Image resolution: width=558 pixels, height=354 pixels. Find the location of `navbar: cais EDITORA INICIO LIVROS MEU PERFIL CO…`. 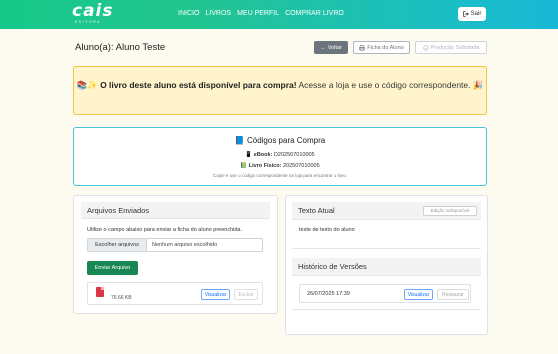

navbar: cais EDITORA INICIO LIVROS MEU PERFIL CO… is located at coordinates (279, 14).